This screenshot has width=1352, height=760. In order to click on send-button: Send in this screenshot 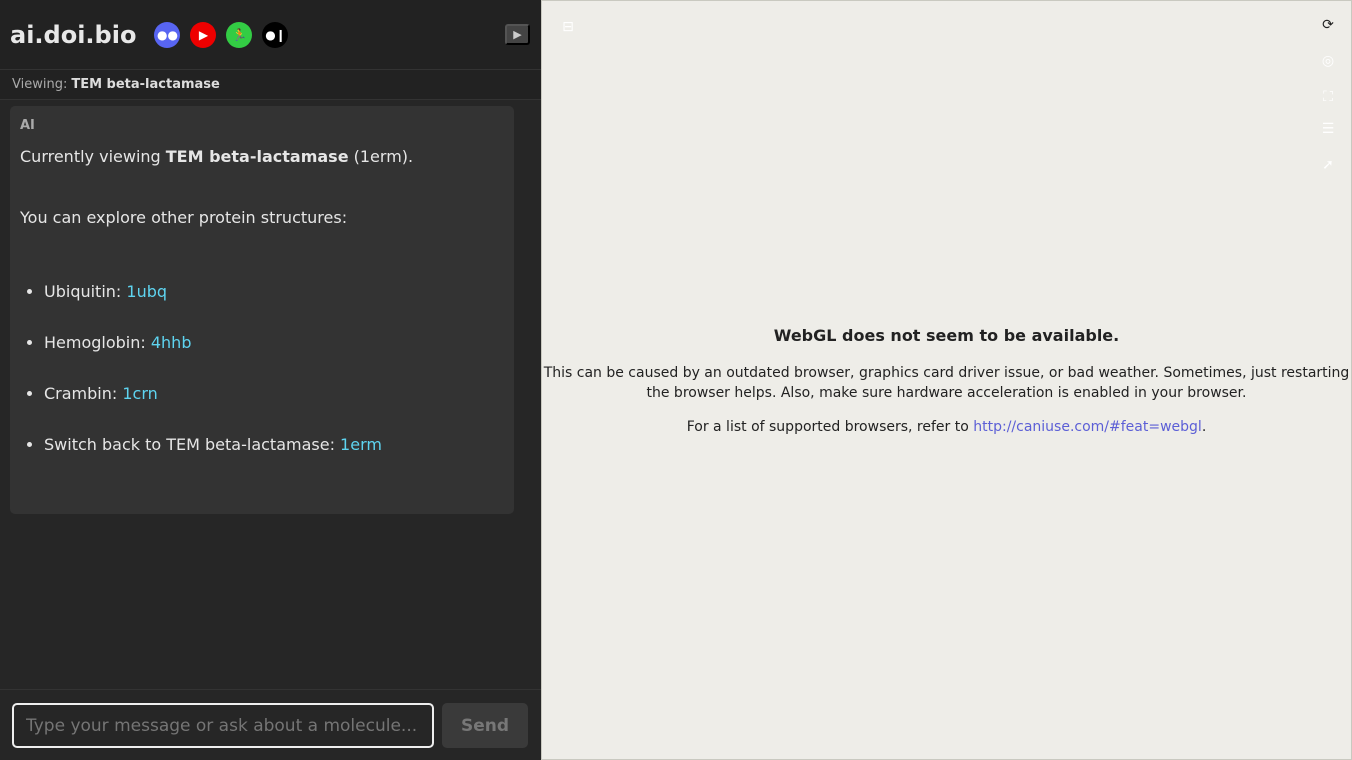, I will do `click(485, 725)`.